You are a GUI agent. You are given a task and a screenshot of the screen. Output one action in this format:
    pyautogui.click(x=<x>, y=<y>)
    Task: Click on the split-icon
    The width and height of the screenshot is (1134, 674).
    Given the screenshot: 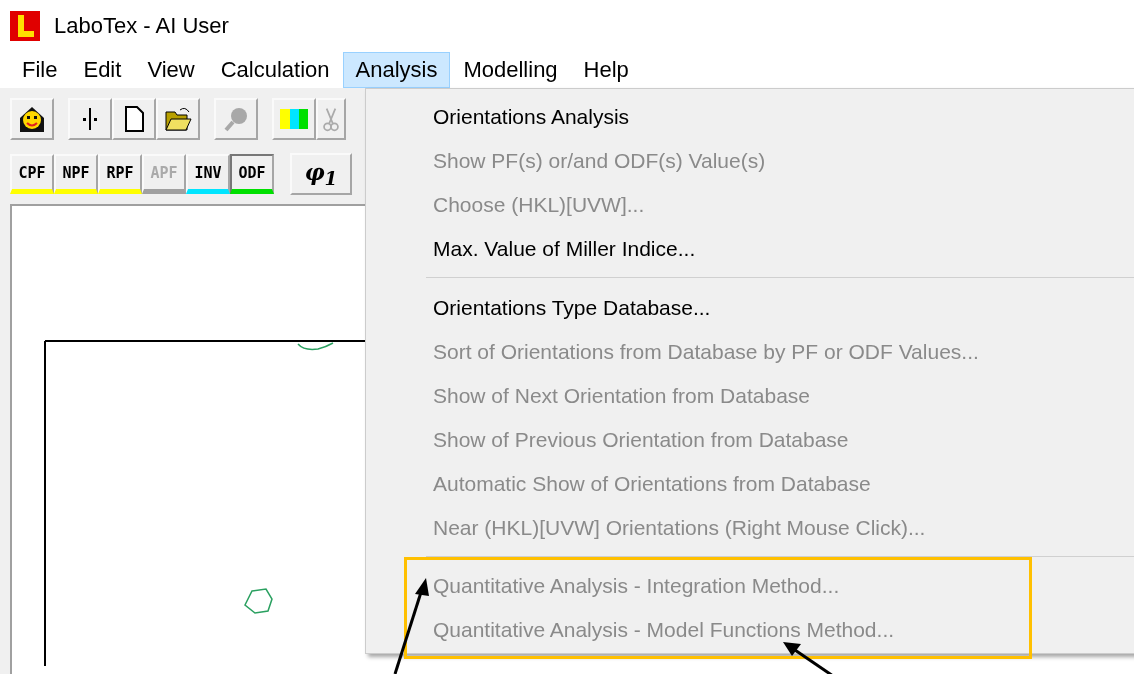 What is the action you would take?
    pyautogui.click(x=90, y=119)
    